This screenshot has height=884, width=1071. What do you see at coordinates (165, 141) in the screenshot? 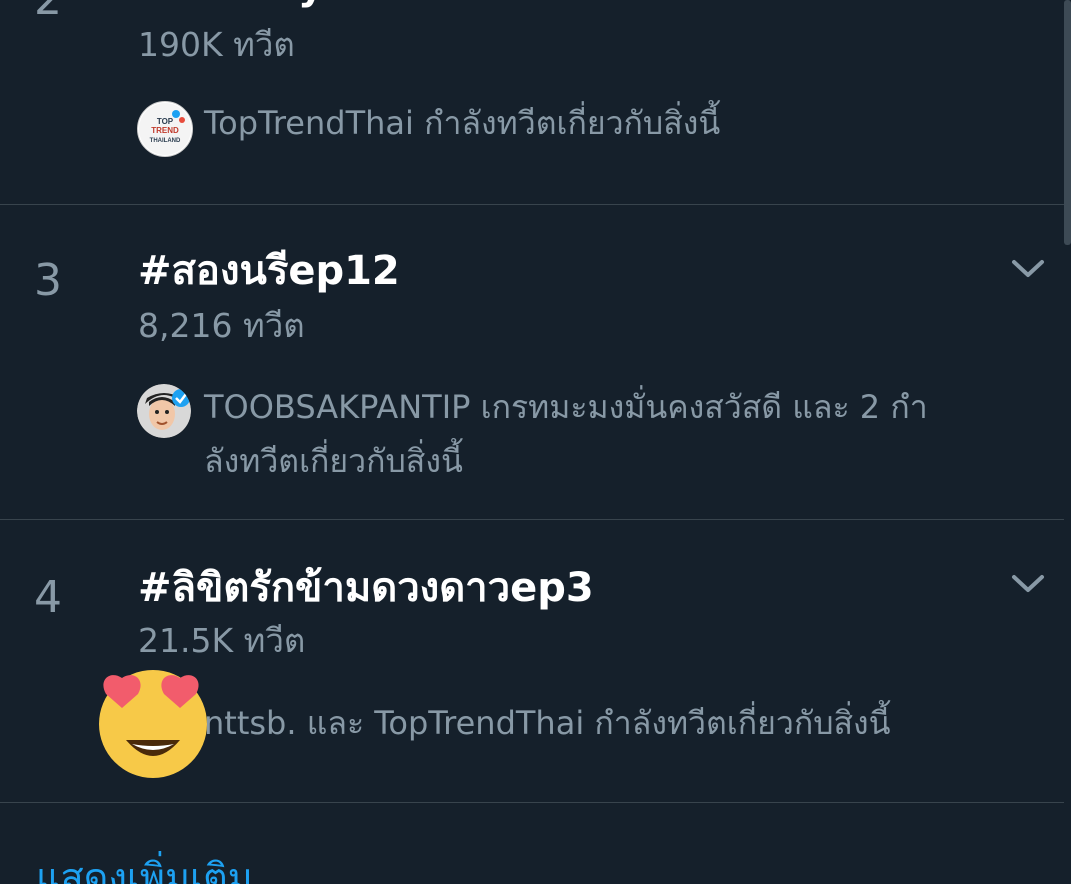
I see `svg-text: THAILAND` at bounding box center [165, 141].